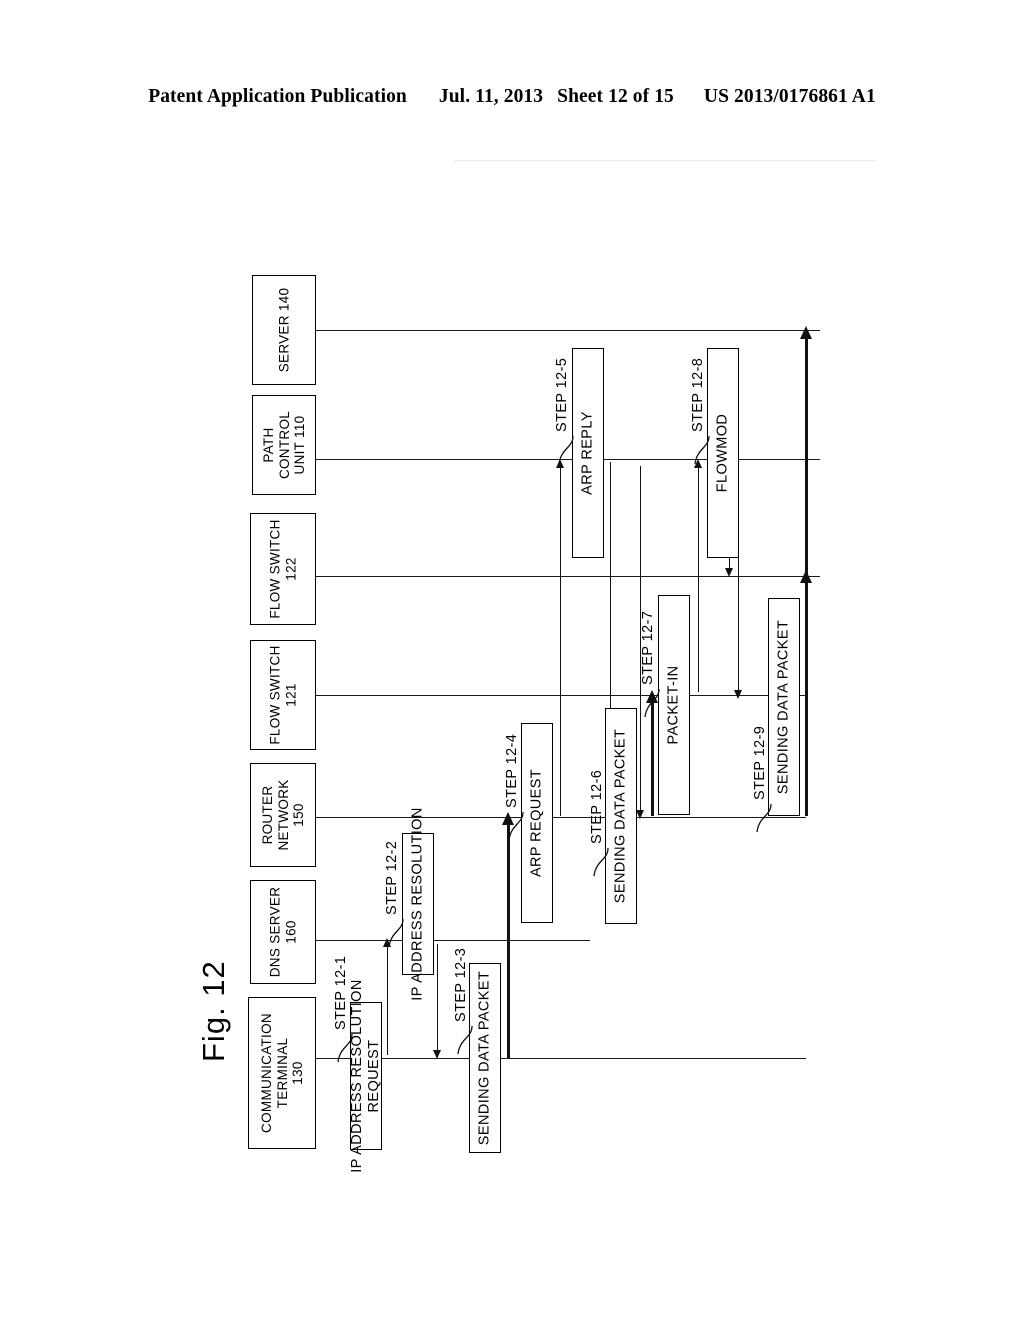  I want to click on entity-box-communication-terminal: COMMUNICATION TERMINAL 130, so click(282, 1073).